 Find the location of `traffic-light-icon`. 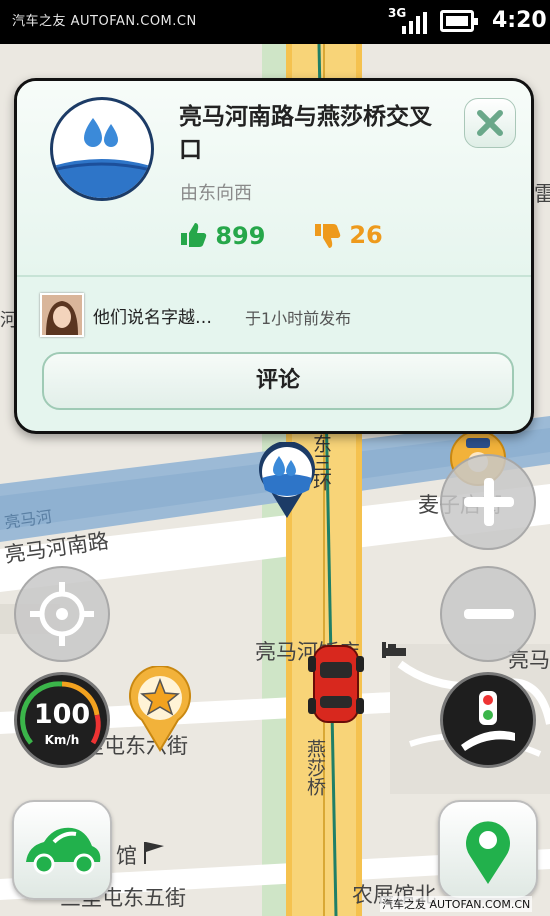

traffic-light-icon is located at coordinates (488, 721).